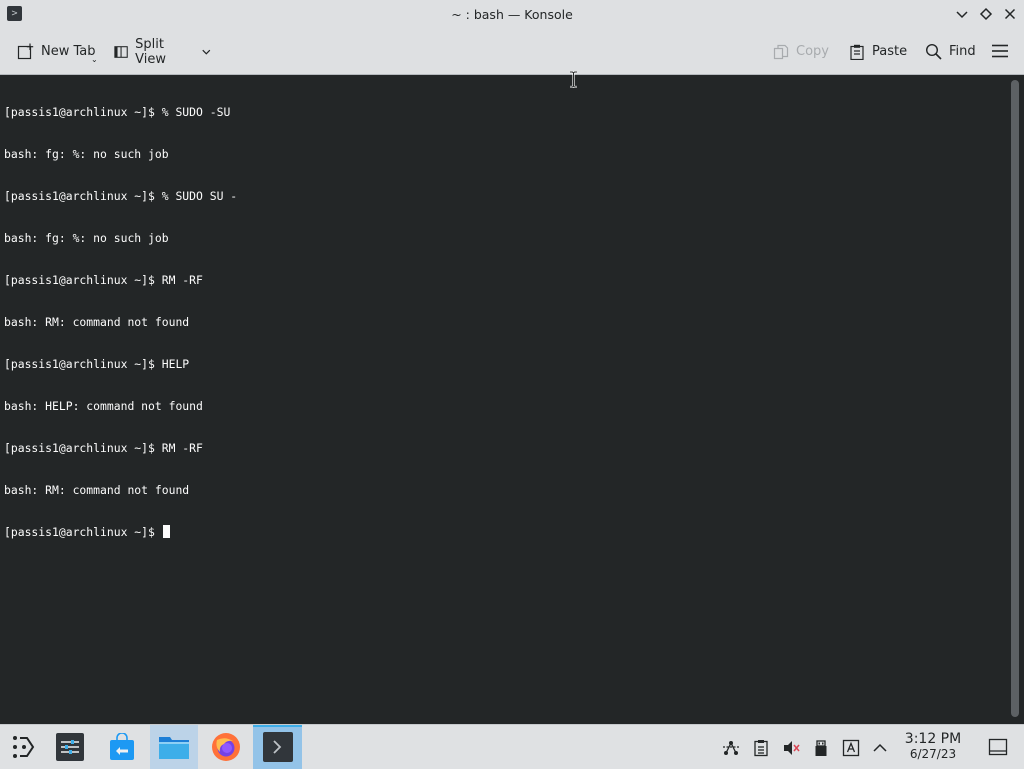  I want to click on dolphin-file-manager-button, so click(174, 747).